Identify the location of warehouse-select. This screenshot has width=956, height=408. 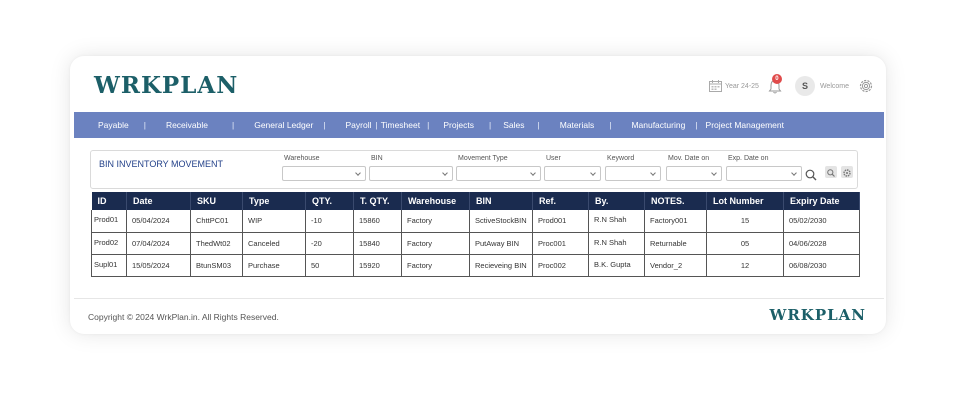
(324, 173).